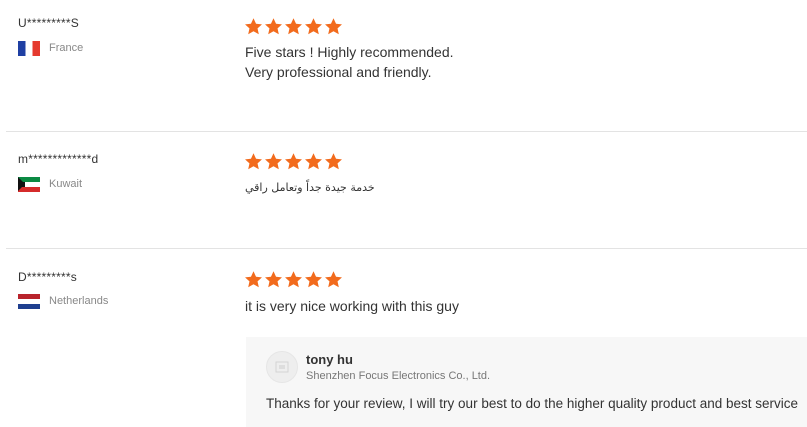 The height and width of the screenshot is (427, 807). Describe the element at coordinates (329, 359) in the screenshot. I see `reply-author: tony hu` at that location.